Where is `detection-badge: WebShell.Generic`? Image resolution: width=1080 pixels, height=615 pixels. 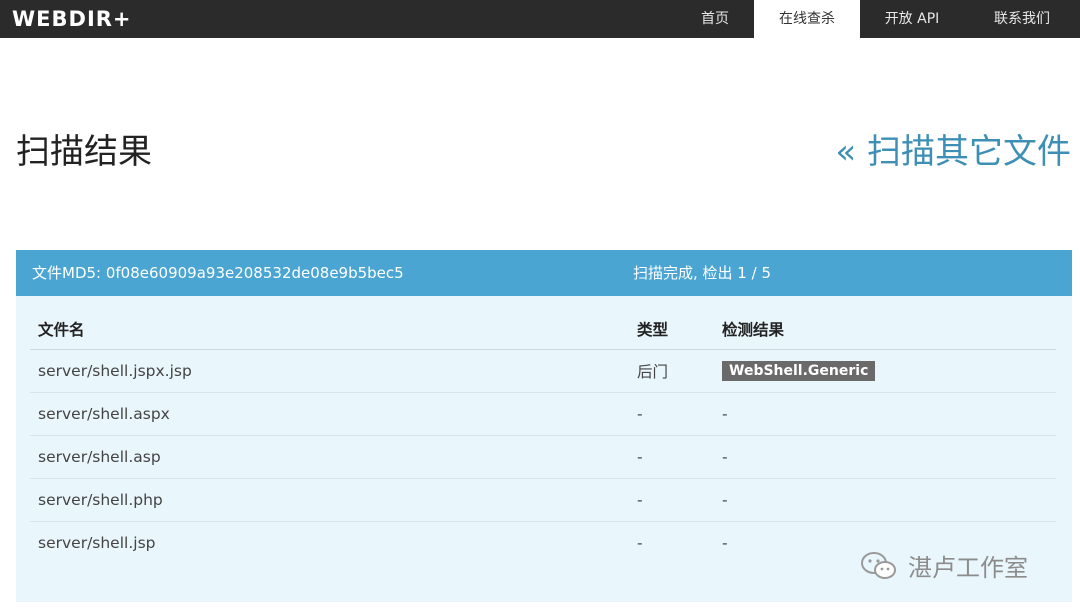
detection-badge: WebShell.Generic is located at coordinates (799, 371).